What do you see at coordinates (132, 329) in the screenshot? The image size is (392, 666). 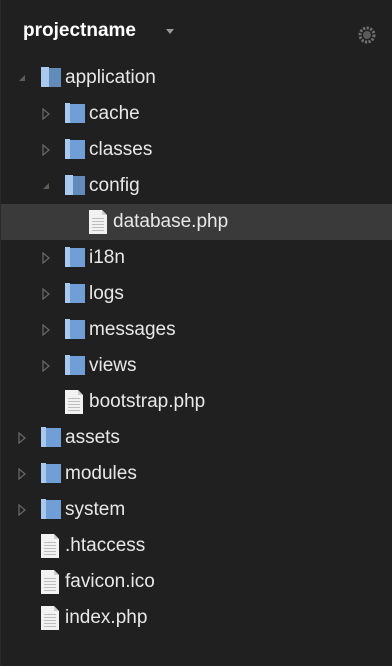 I see `tree-item-label: messages` at bounding box center [132, 329].